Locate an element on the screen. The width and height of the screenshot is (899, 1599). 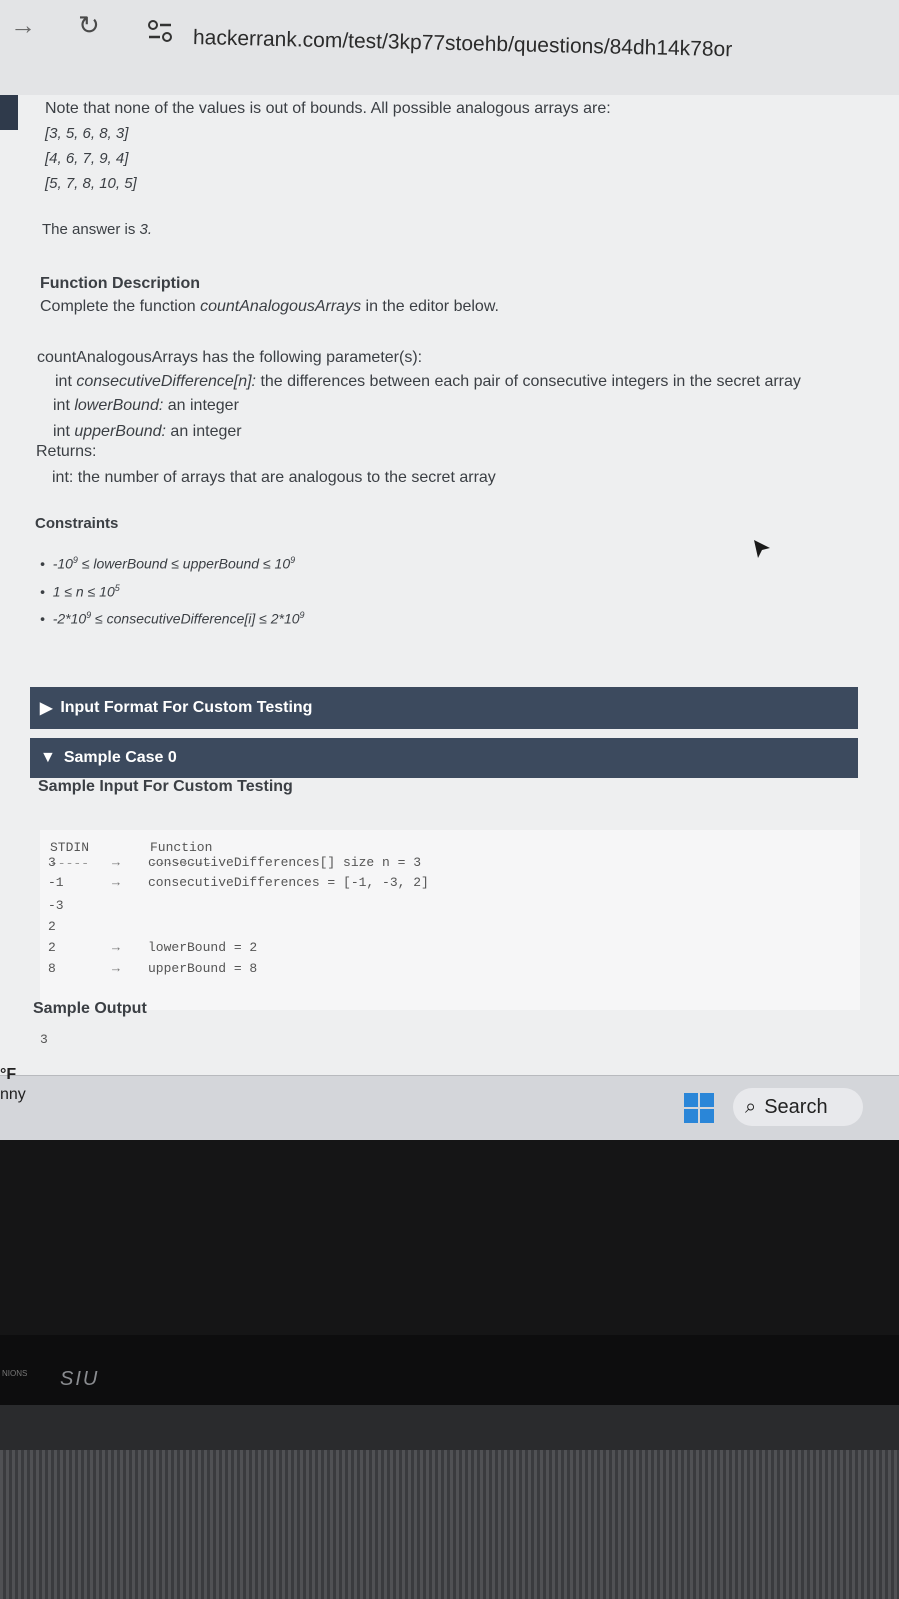
sidebar-edge is located at coordinates (9, 112).